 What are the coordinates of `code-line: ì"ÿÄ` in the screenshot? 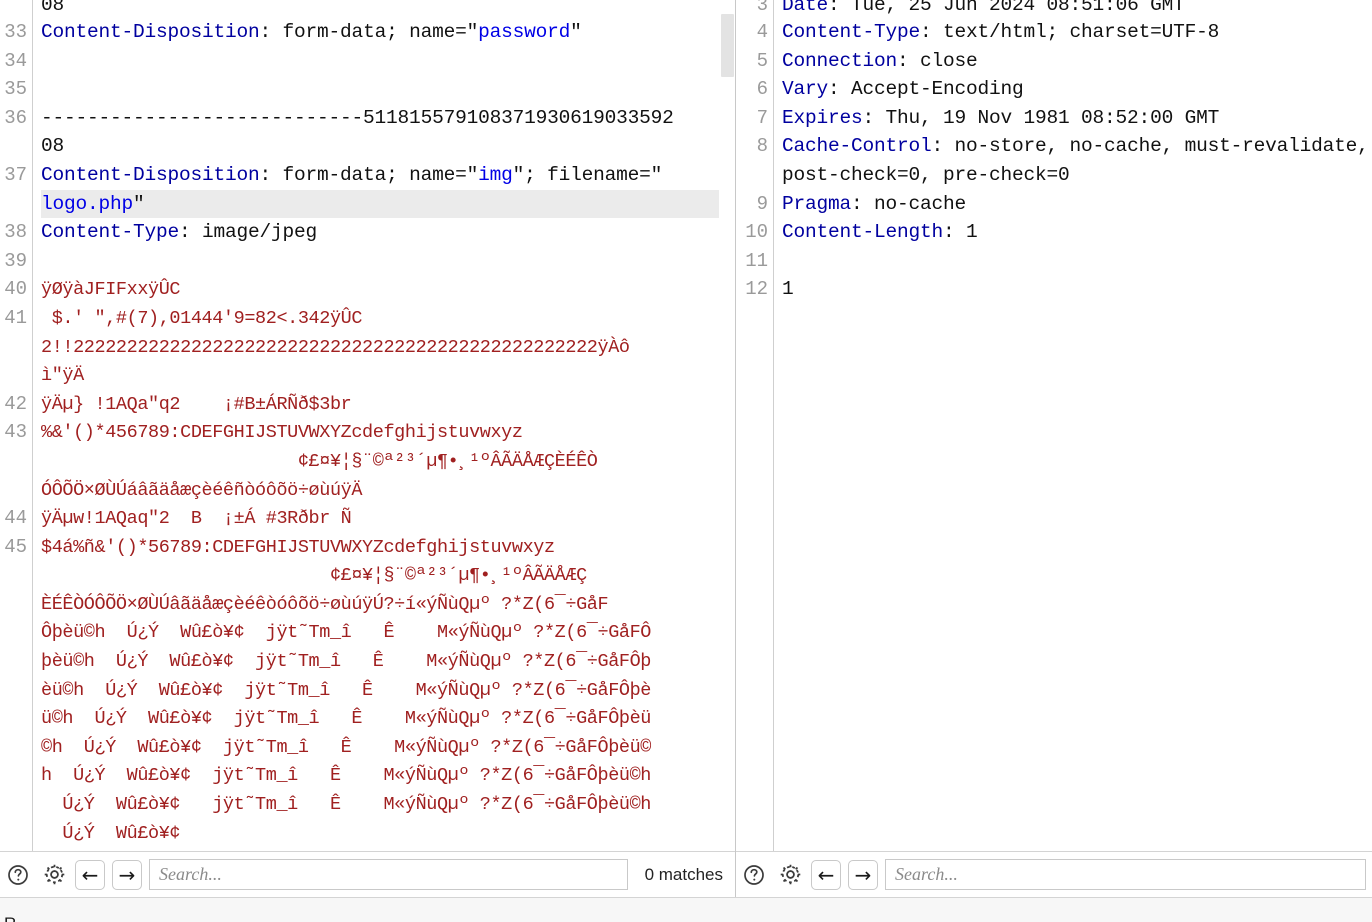 It's located at (388, 375).